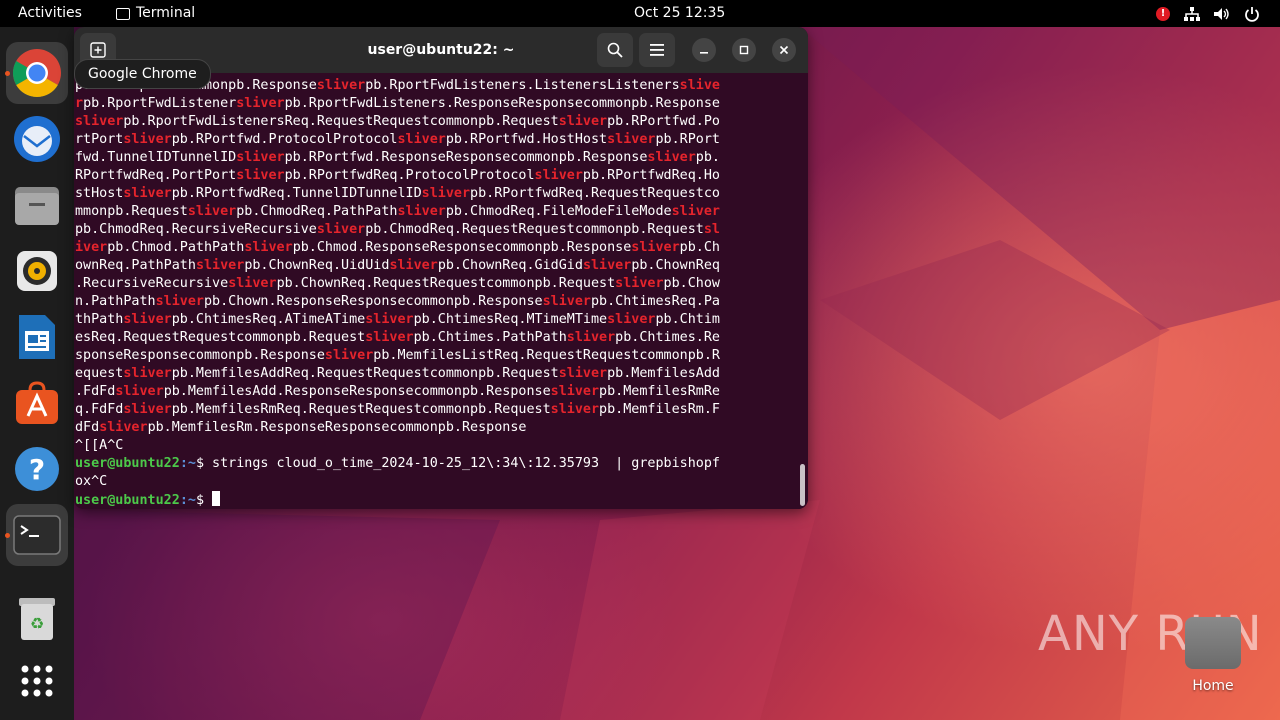 Image resolution: width=1280 pixels, height=720 pixels. I want to click on output-text: pb.Chtim, so click(687, 319).